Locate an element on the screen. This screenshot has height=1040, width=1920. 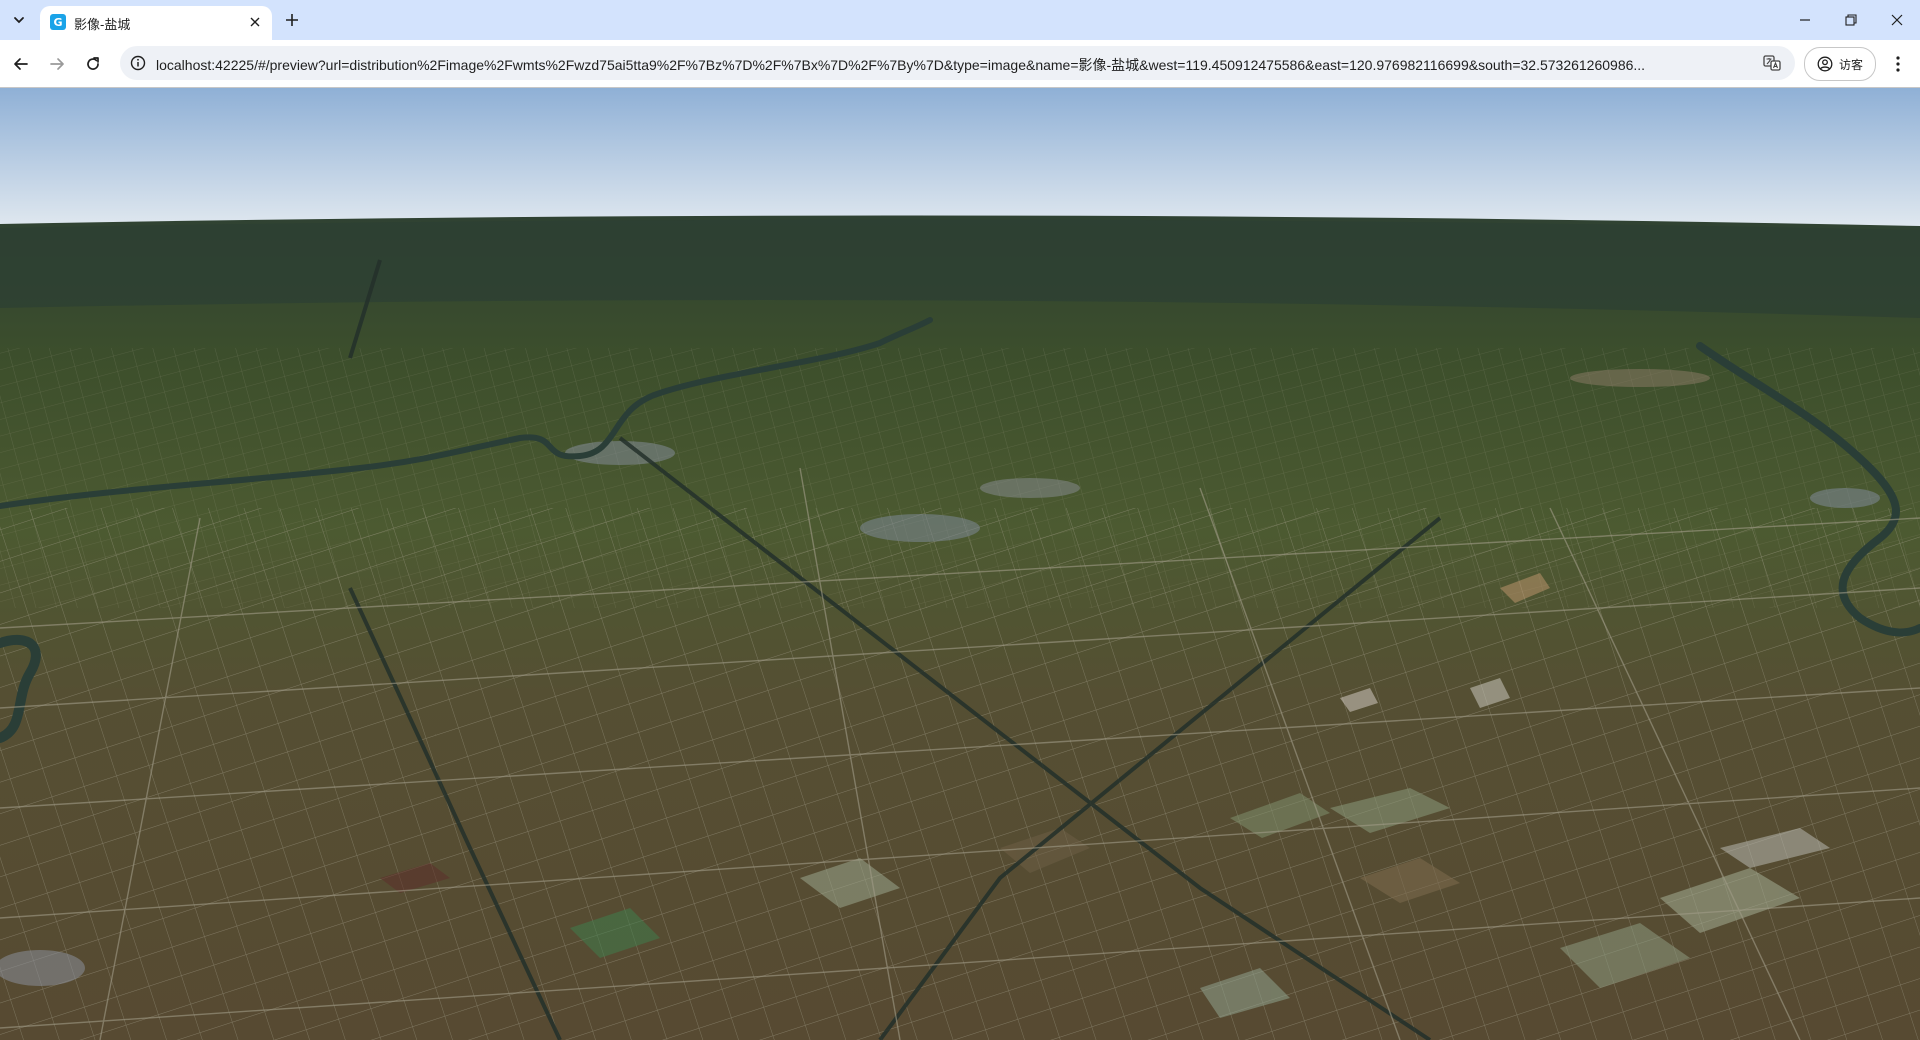
info-icon is located at coordinates (138, 63).